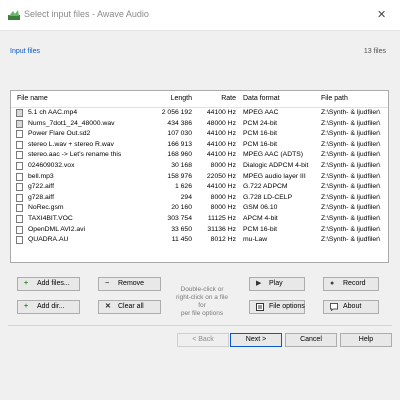 The image size is (400, 400). Describe the element at coordinates (176, 112) in the screenshot. I see `file-length-cell: 2 056 192` at that location.